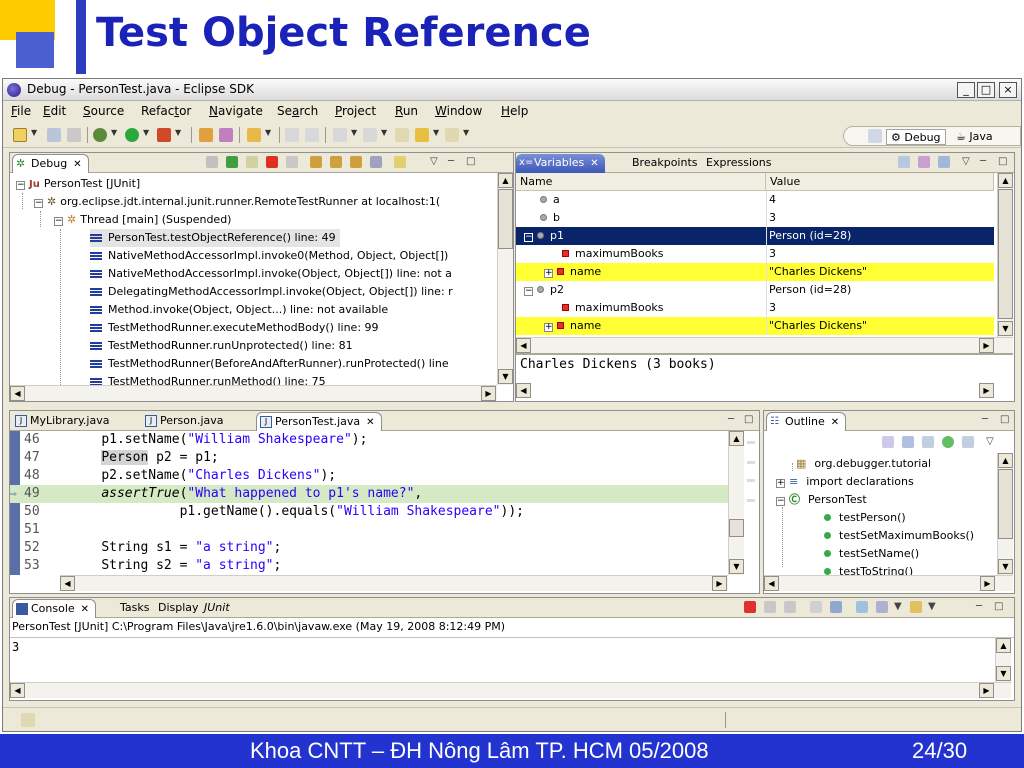 The height and width of the screenshot is (768, 1024). Describe the element at coordinates (371, 440) in the screenshot. I see `code-line: 46 p1.setName("William Shakespeare");` at that location.